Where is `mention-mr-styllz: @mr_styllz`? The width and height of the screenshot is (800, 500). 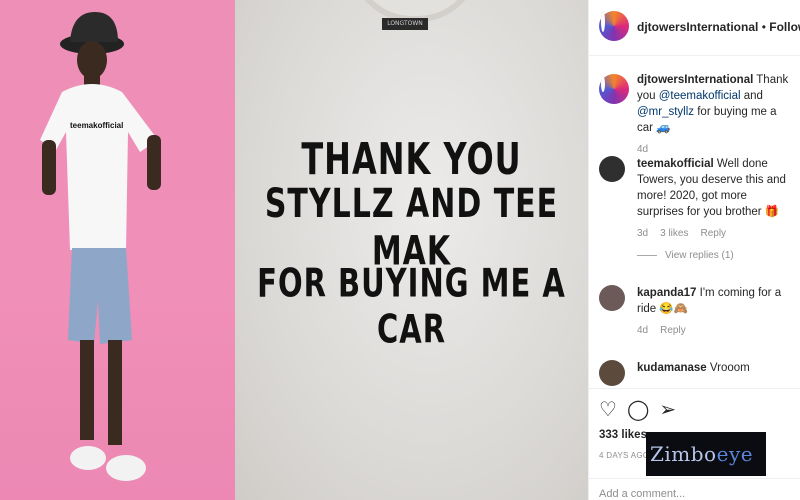
mention-mr-styllz: @mr_styllz is located at coordinates (665, 112).